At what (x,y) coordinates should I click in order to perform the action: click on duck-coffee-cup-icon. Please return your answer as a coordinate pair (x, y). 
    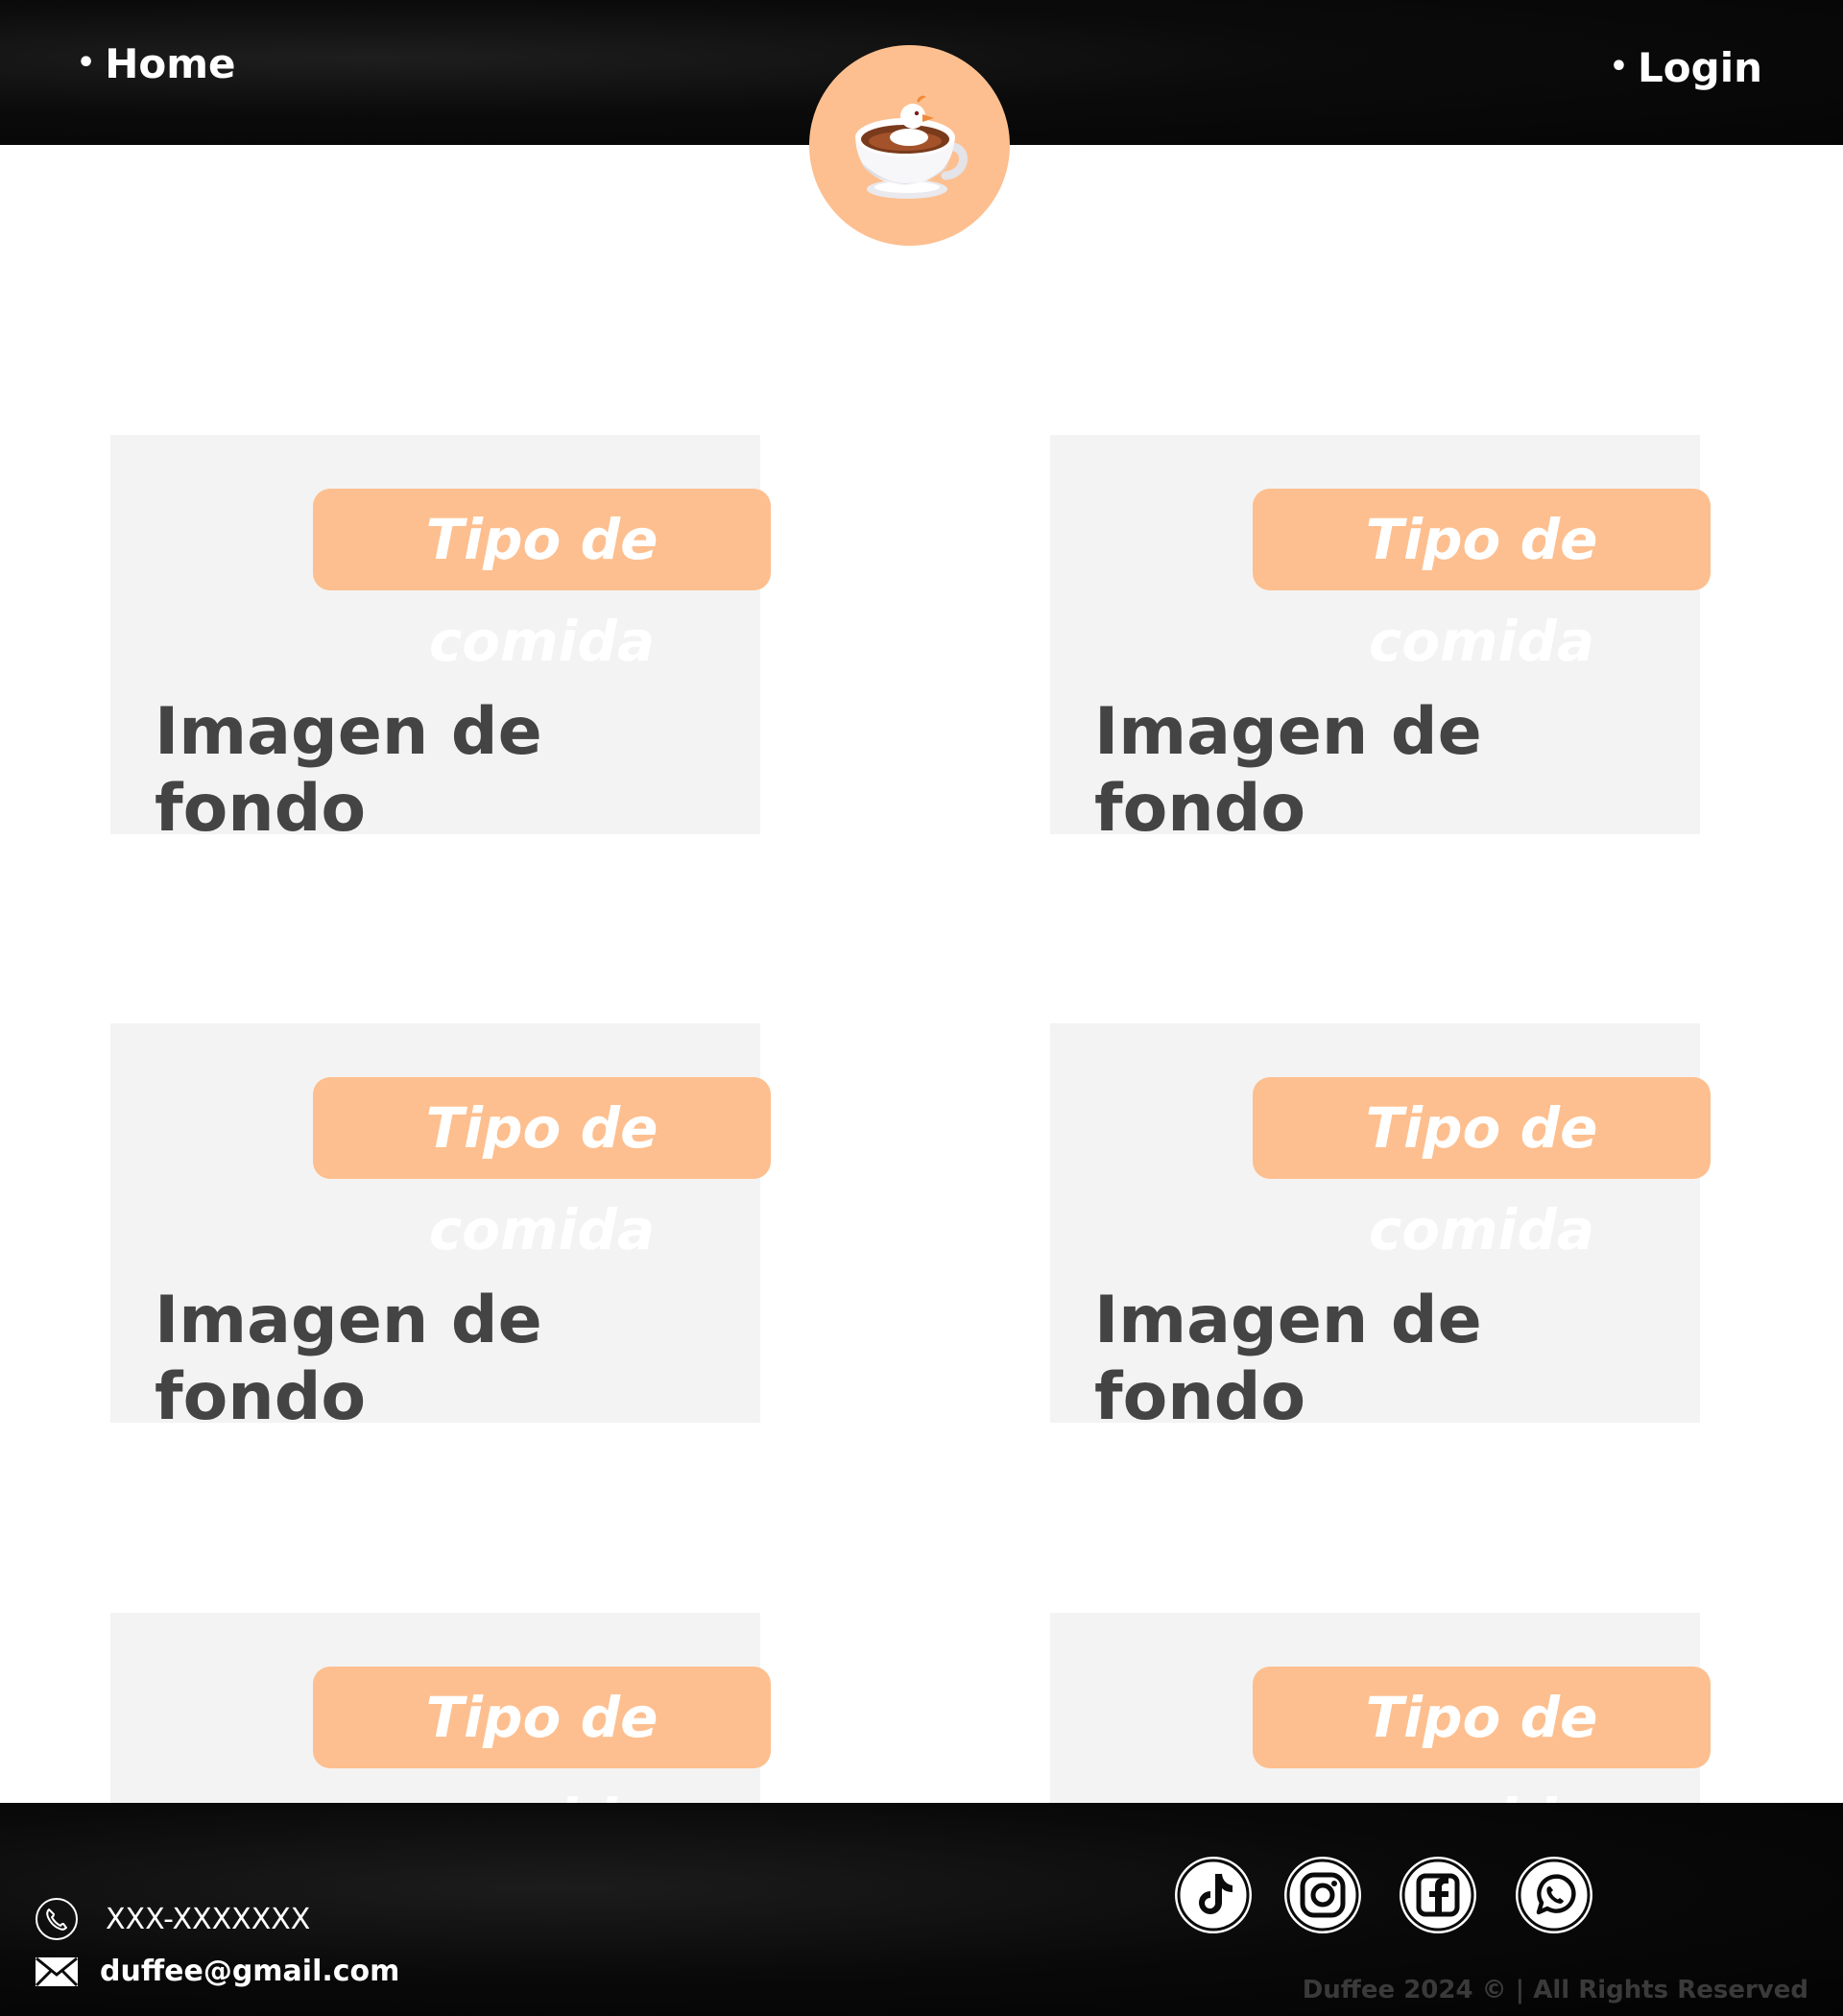
    Looking at the image, I should click on (911, 147).